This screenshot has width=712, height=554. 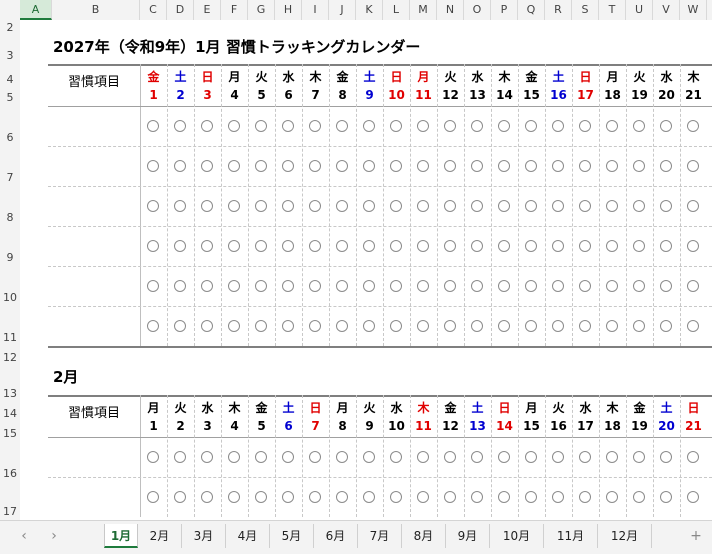 What do you see at coordinates (342, 10) in the screenshot?
I see `column-header-J: J` at bounding box center [342, 10].